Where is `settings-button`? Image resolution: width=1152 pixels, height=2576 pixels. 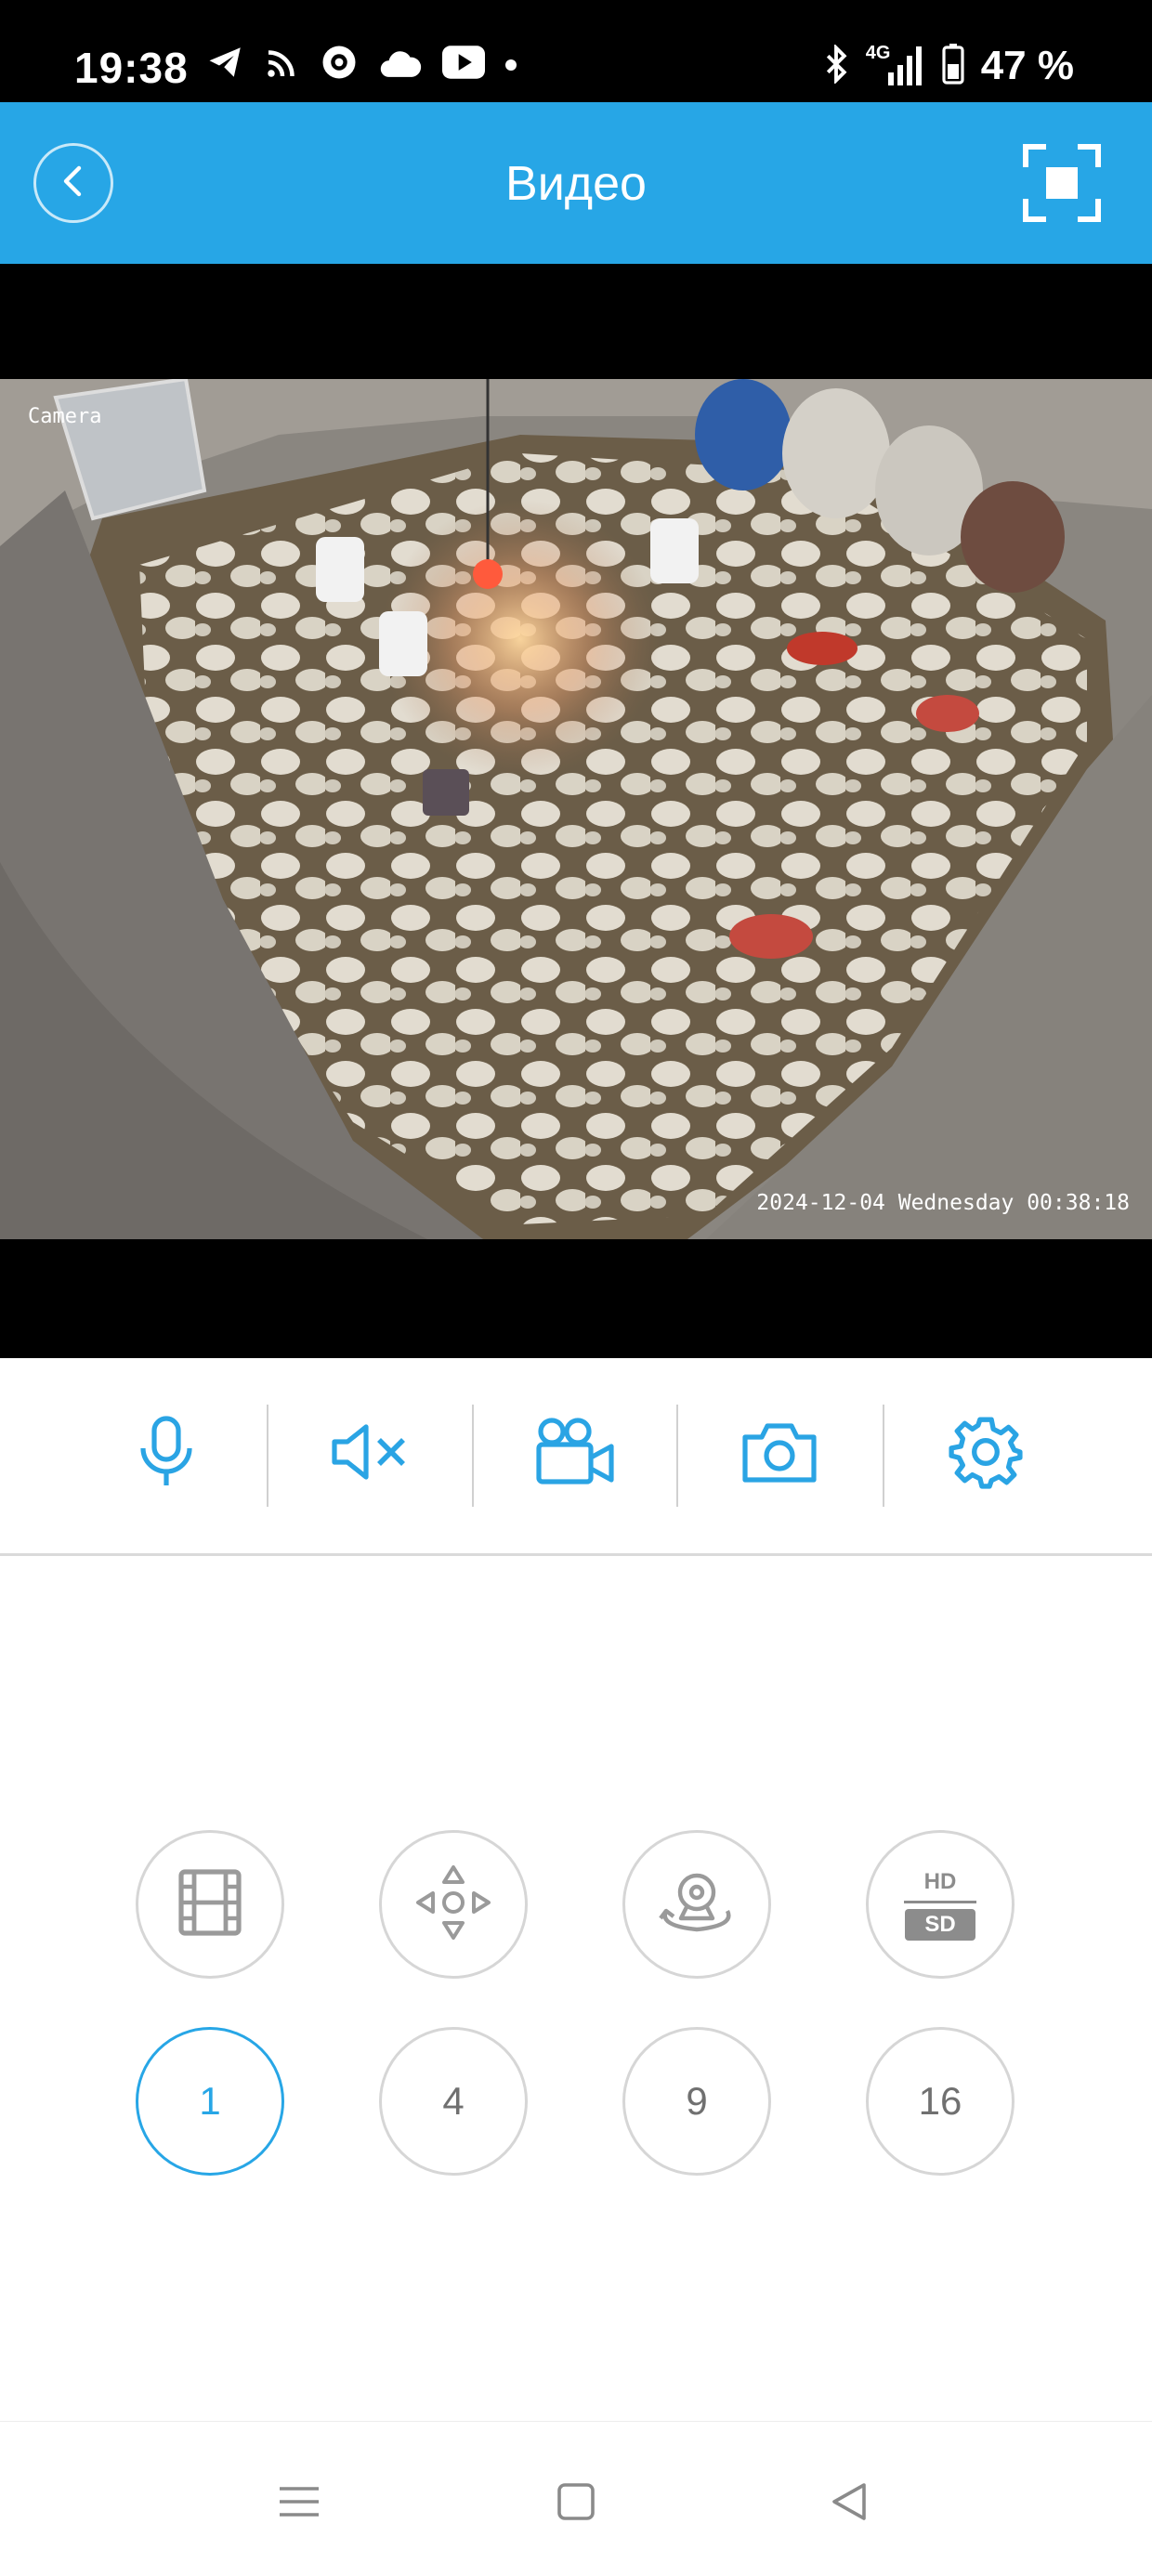
settings-button is located at coordinates (986, 1454).